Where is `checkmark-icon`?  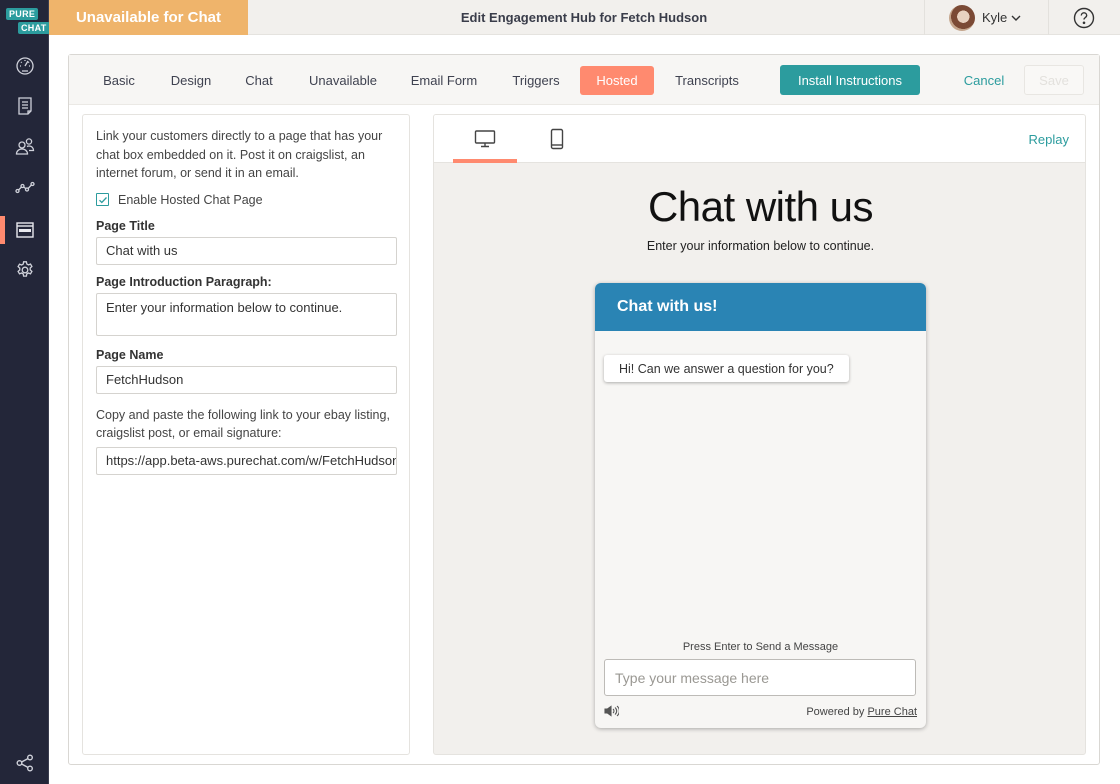
checkmark-icon is located at coordinates (102, 199).